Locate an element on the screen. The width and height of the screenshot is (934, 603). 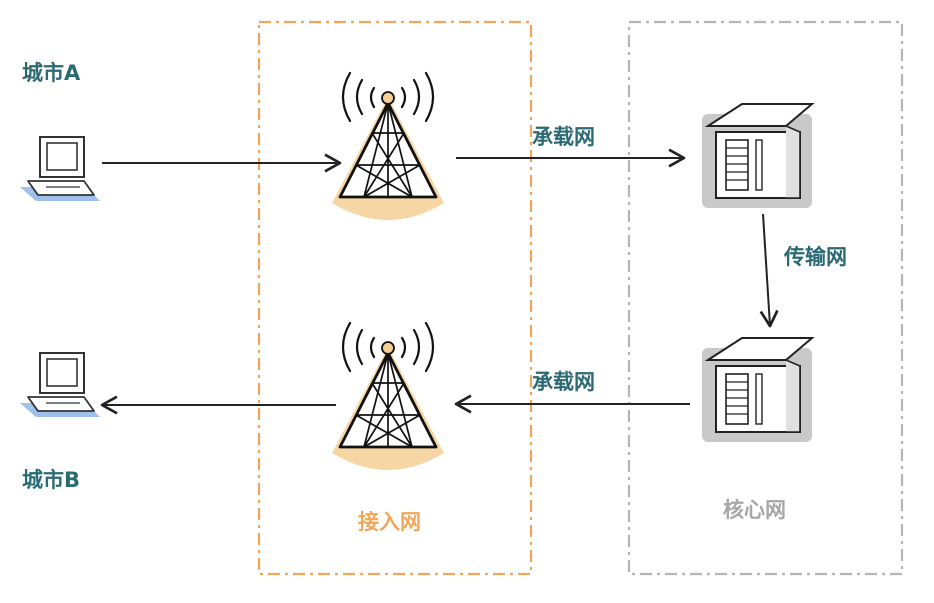
transport-network-label: 传输网 is located at coordinates (815, 257).